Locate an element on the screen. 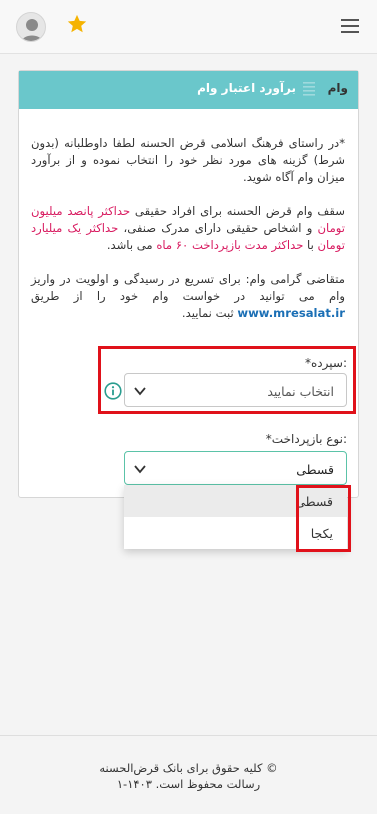 The image size is (377, 814). p2-text-d: می باشد. is located at coordinates (131, 245).